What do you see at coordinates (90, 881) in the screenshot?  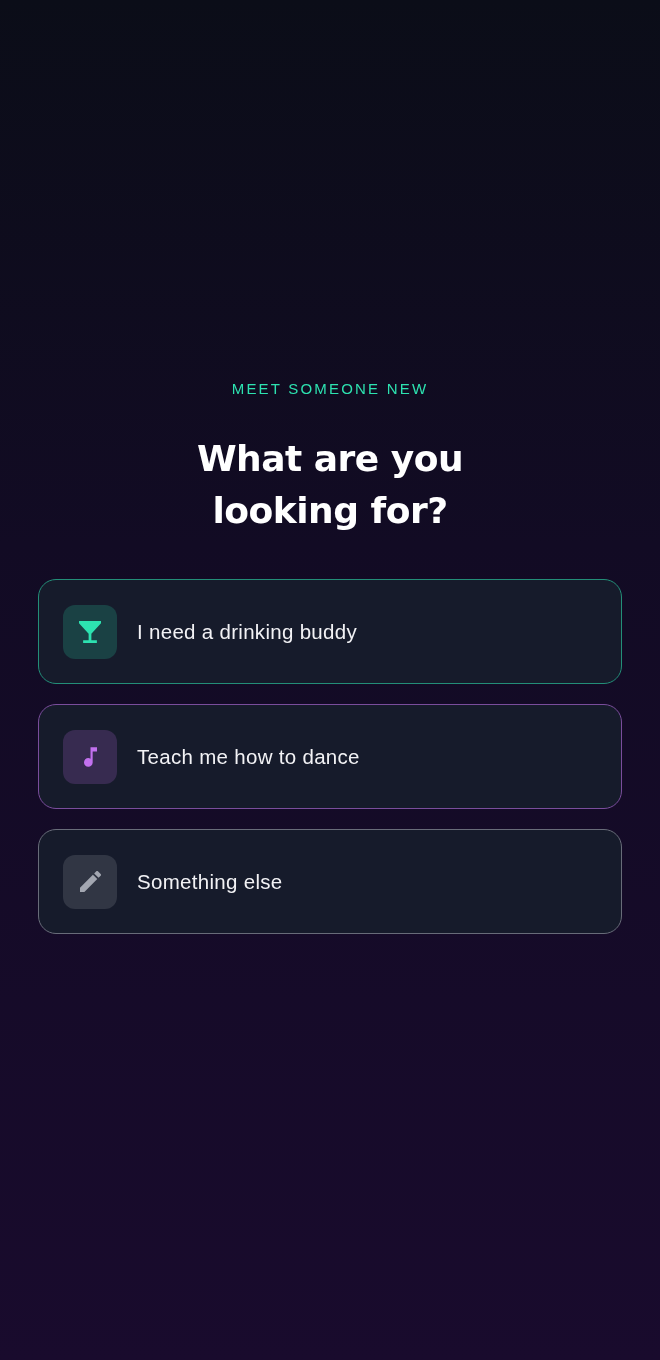 I see `pencil-icon` at bounding box center [90, 881].